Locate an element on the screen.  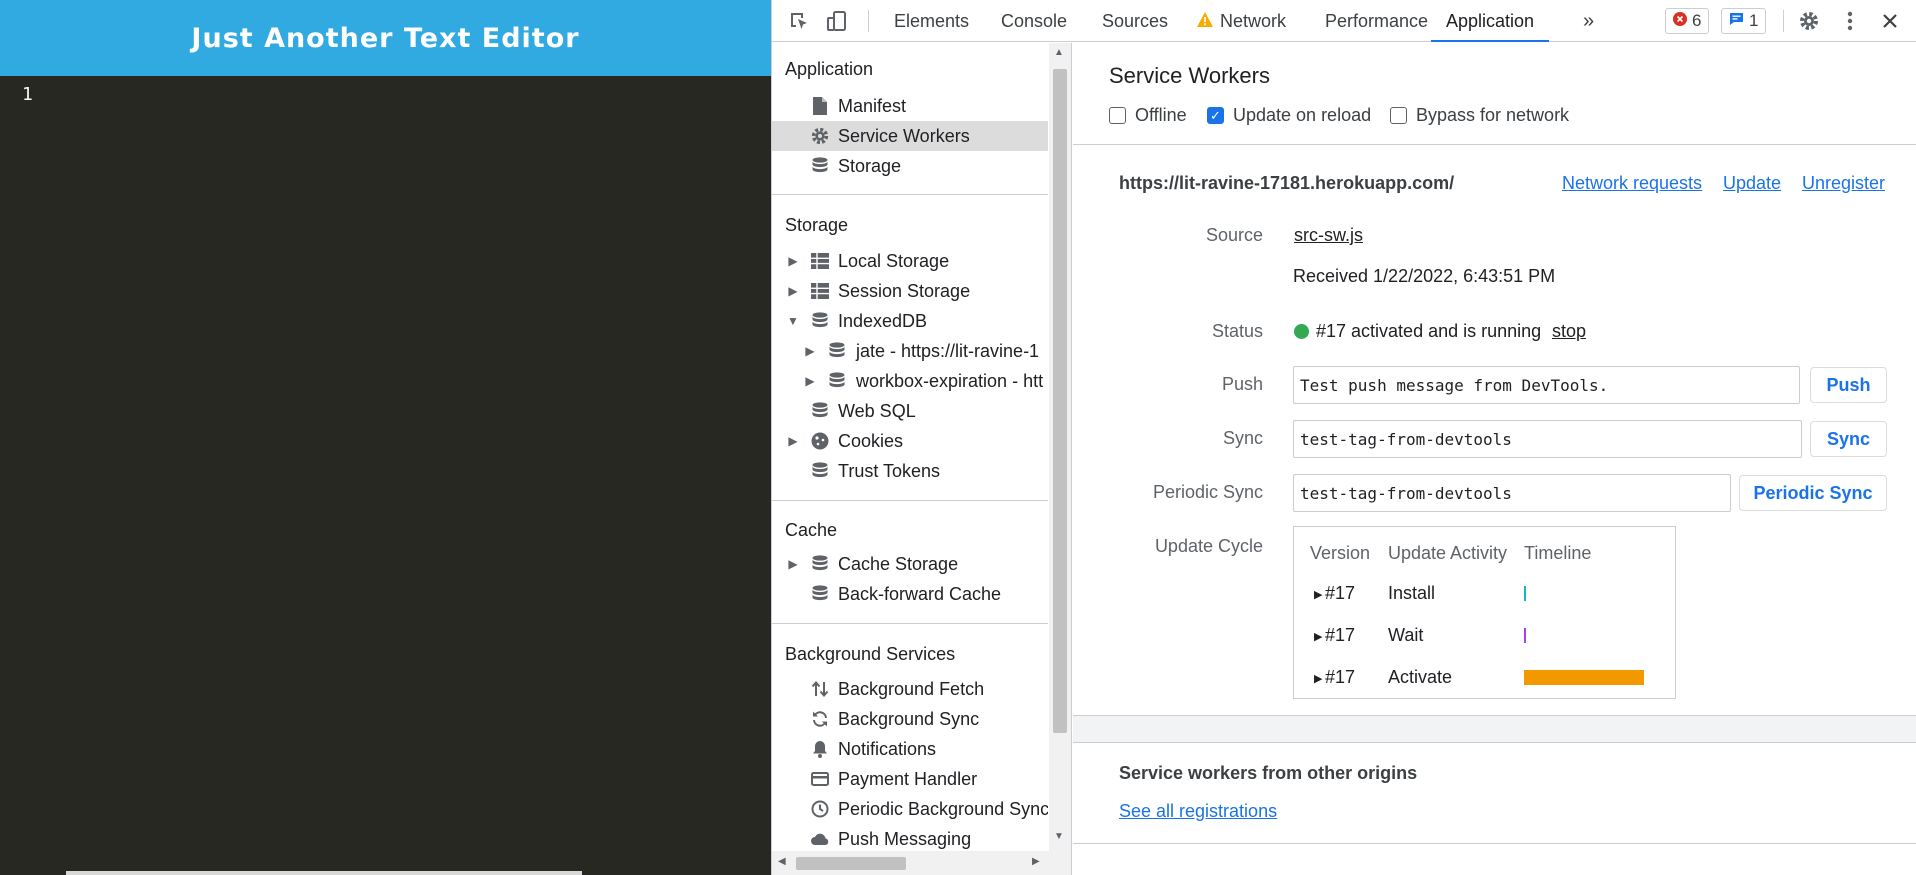
inspect-element-icon is located at coordinates (799, 21).